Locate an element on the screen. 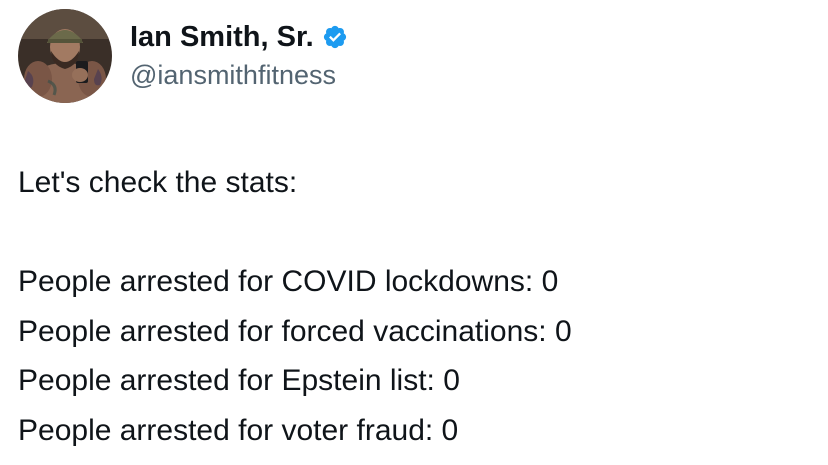 This screenshot has height=465, width=828. tweet-line: People arrested for Epstein list: 0 is located at coordinates (239, 380).